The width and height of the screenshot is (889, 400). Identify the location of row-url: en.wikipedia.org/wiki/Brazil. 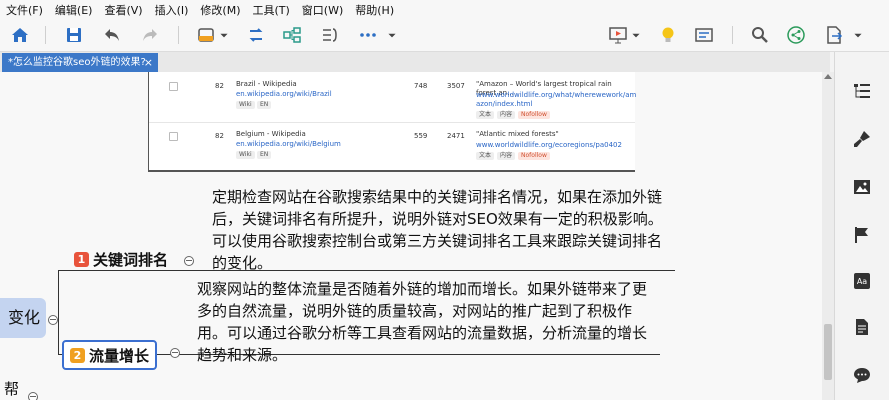
(284, 94).